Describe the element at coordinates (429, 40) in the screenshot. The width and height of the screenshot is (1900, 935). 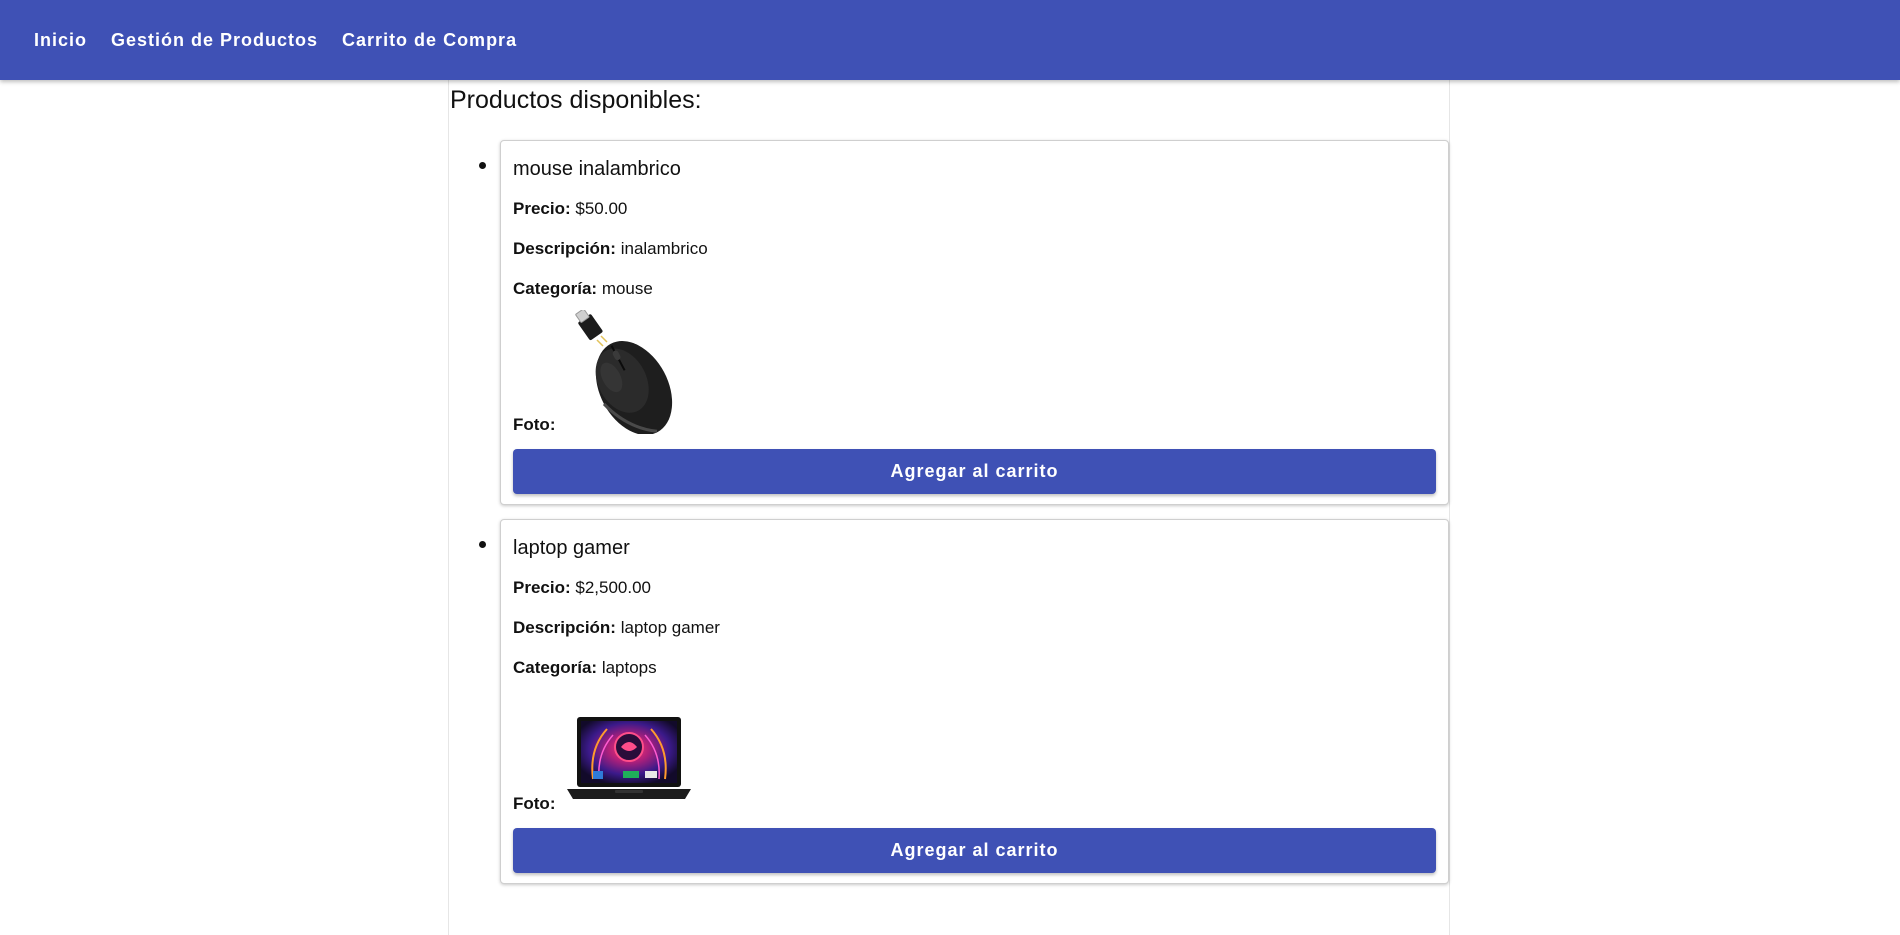
I see `nav-link-carrito-compra: Carrito de Compra` at that location.